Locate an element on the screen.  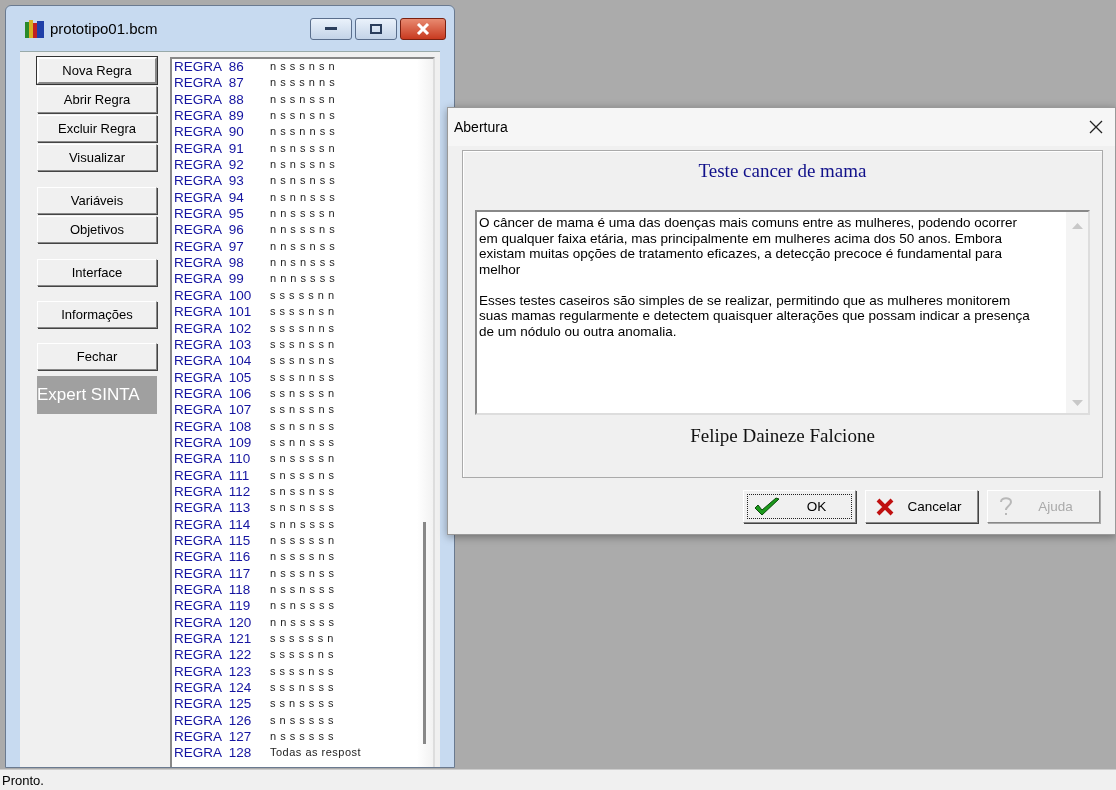
rule-answers: n s s s s s n is located at coordinates (302, 541).